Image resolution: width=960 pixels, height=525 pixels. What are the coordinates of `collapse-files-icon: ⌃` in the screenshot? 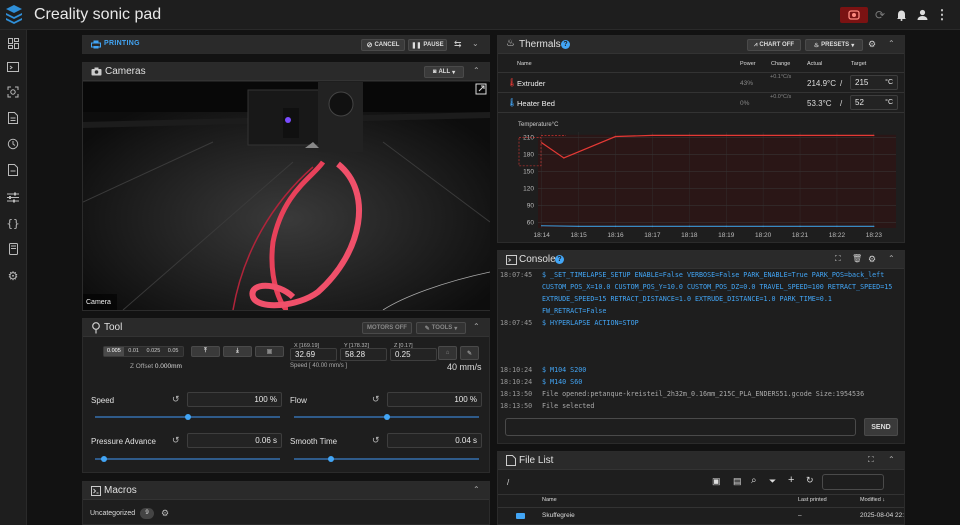 It's located at (891, 459).